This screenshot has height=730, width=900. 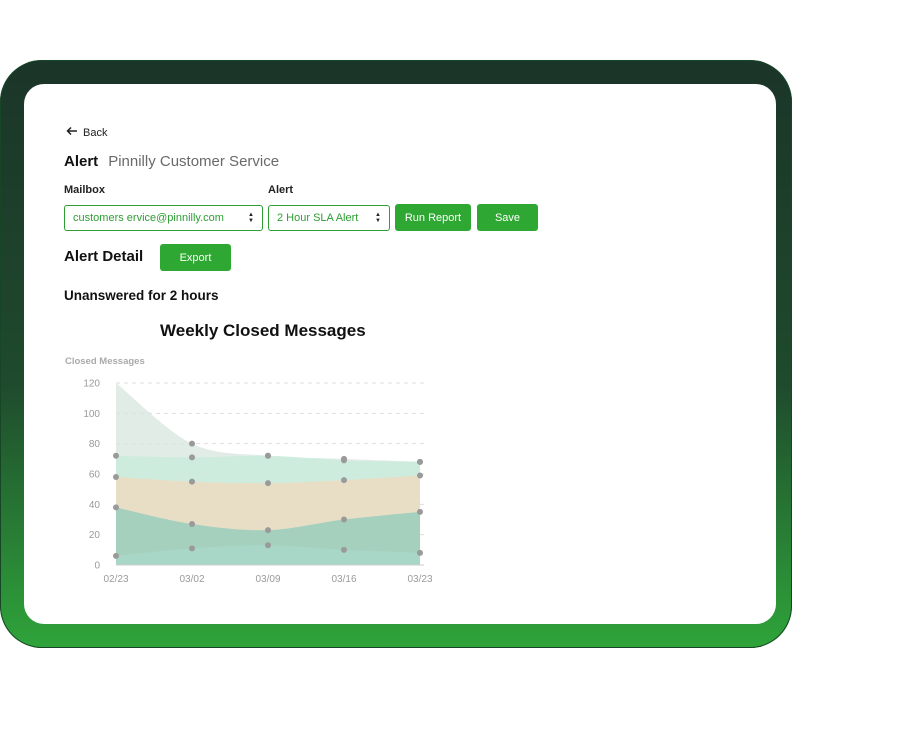 What do you see at coordinates (258, 482) in the screenshot?
I see `weekly-closed-messages-chart: 0 20 40 60 80 100 120 02/23 03/02 03/09 03/16 03/23` at bounding box center [258, 482].